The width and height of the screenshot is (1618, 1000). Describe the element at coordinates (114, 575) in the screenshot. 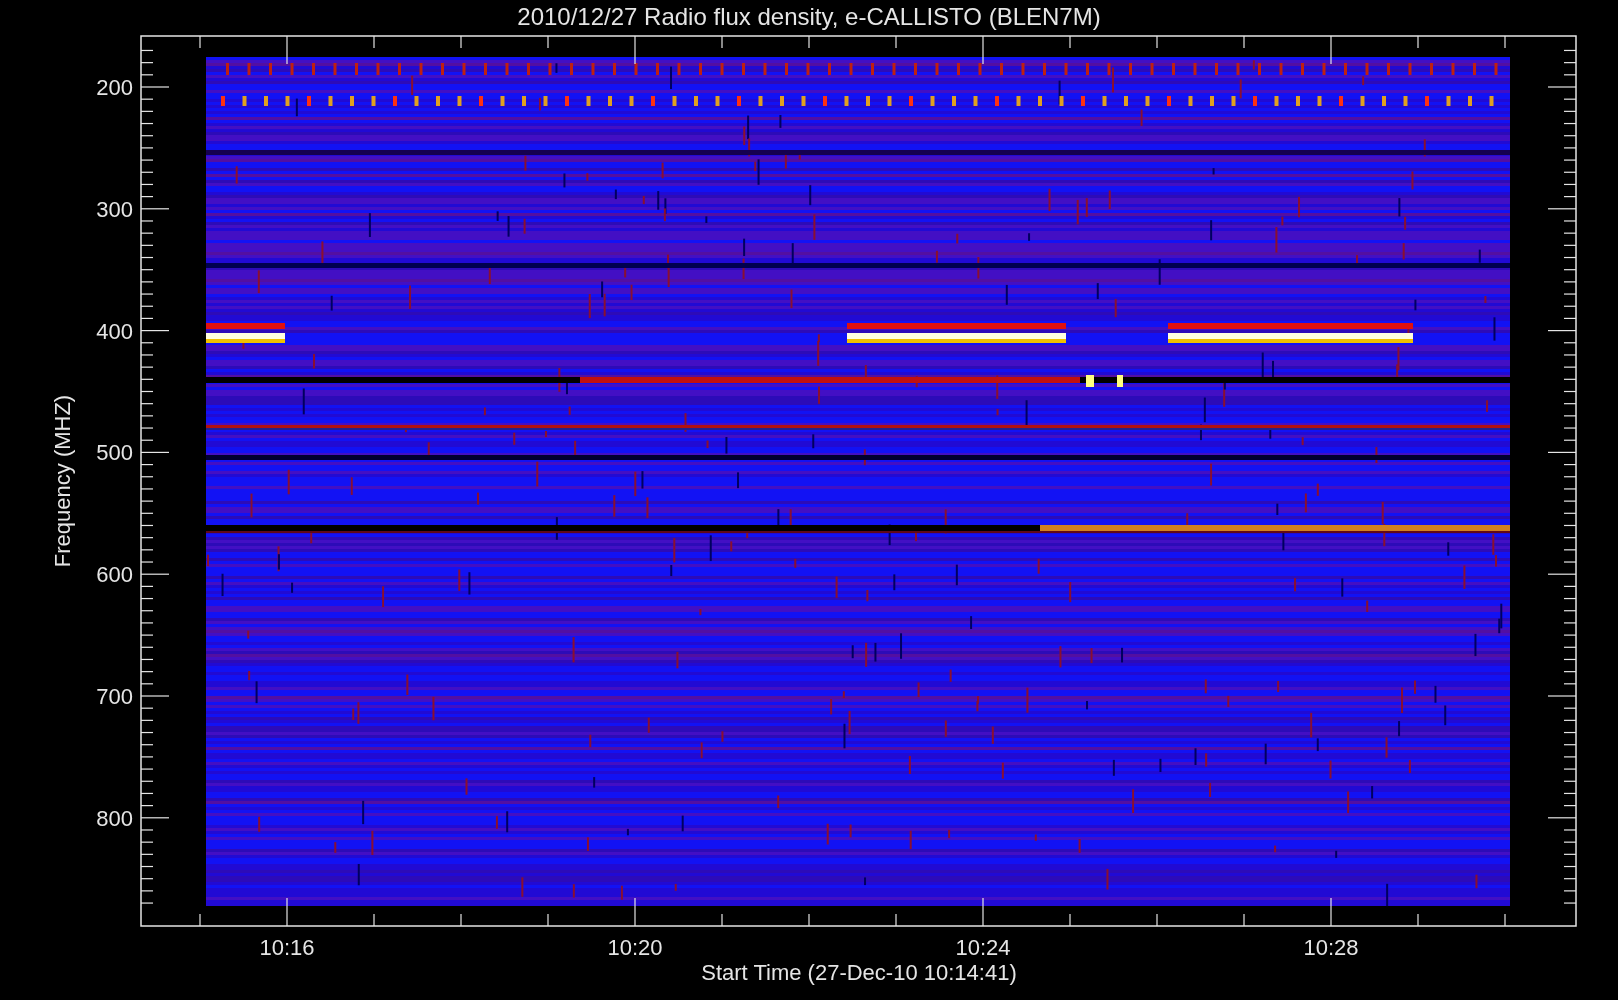

I see `y-tick-label: 600` at that location.